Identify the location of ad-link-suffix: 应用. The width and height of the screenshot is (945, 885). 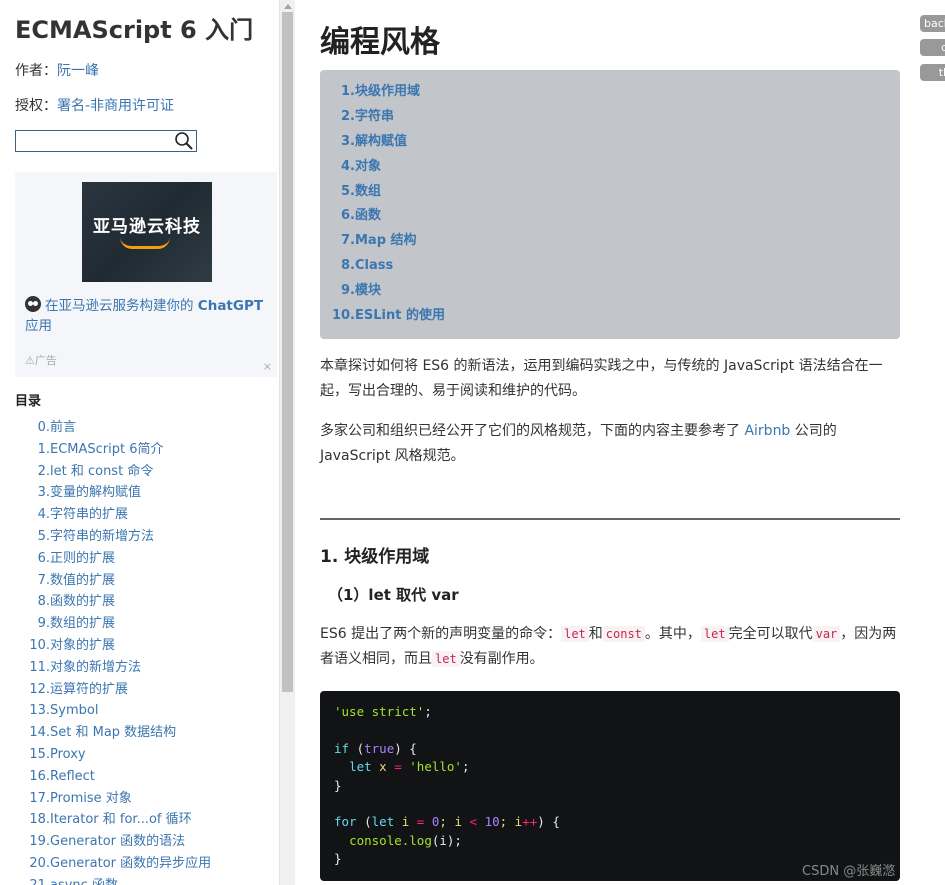
(38, 326).